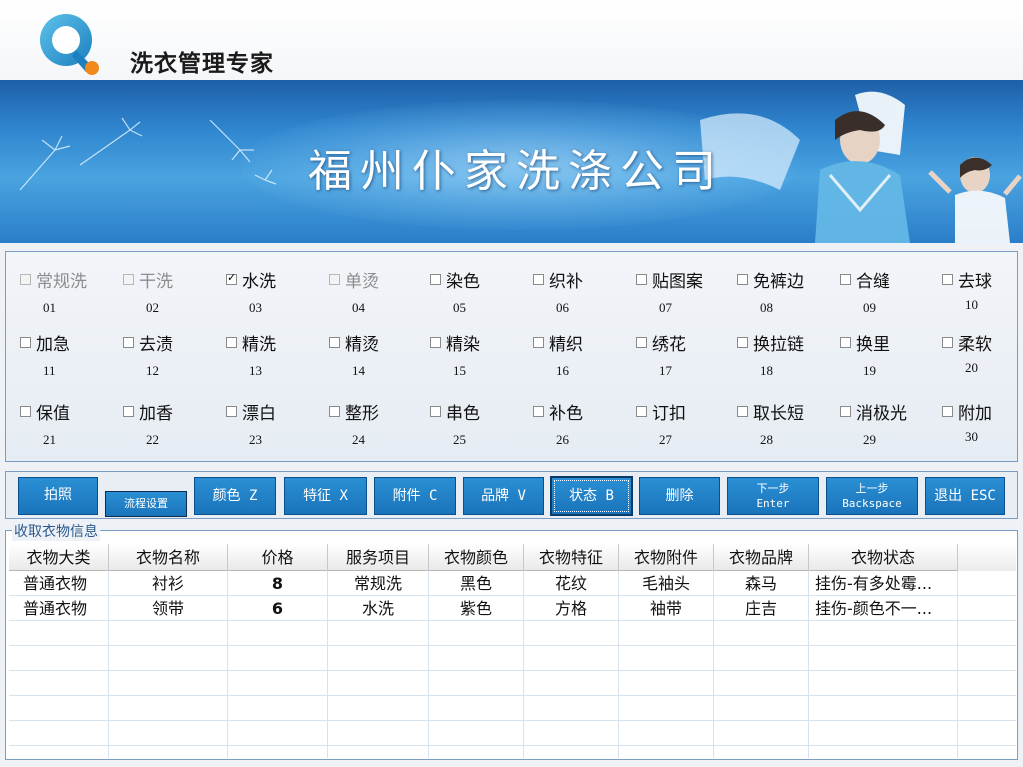 The height and width of the screenshot is (767, 1023). What do you see at coordinates (262, 283) in the screenshot?
I see `option-03: 水洗 03` at bounding box center [262, 283].